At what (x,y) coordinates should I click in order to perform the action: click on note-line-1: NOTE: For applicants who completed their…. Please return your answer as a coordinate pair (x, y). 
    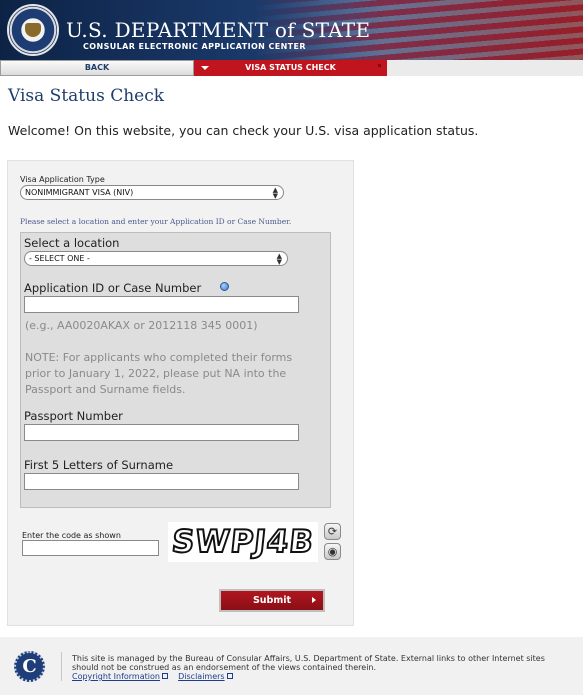
    Looking at the image, I should click on (159, 357).